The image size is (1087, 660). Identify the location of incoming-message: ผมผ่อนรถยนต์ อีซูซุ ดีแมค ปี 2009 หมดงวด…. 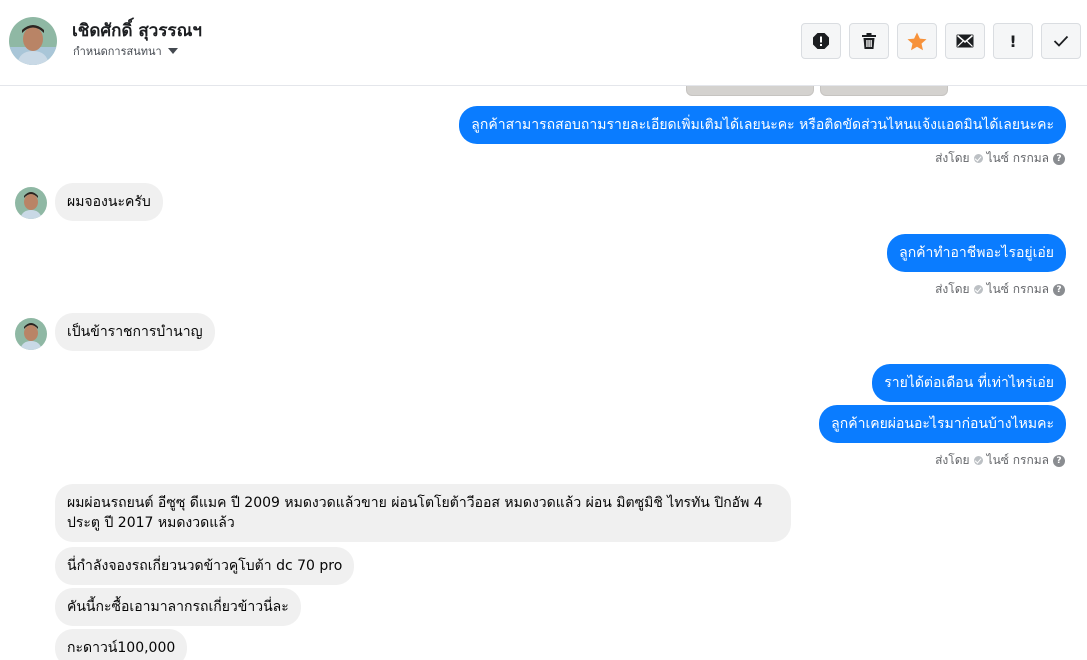
(423, 513).